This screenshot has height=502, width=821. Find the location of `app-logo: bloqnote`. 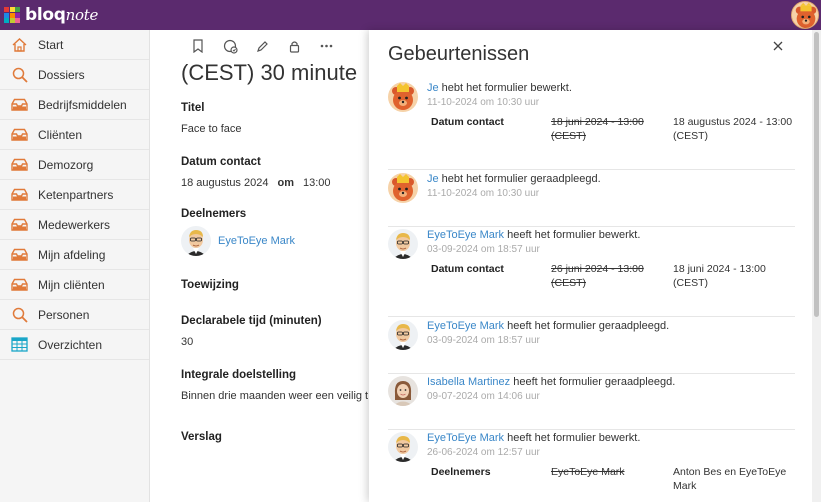

app-logo: bloqnote is located at coordinates (51, 15).